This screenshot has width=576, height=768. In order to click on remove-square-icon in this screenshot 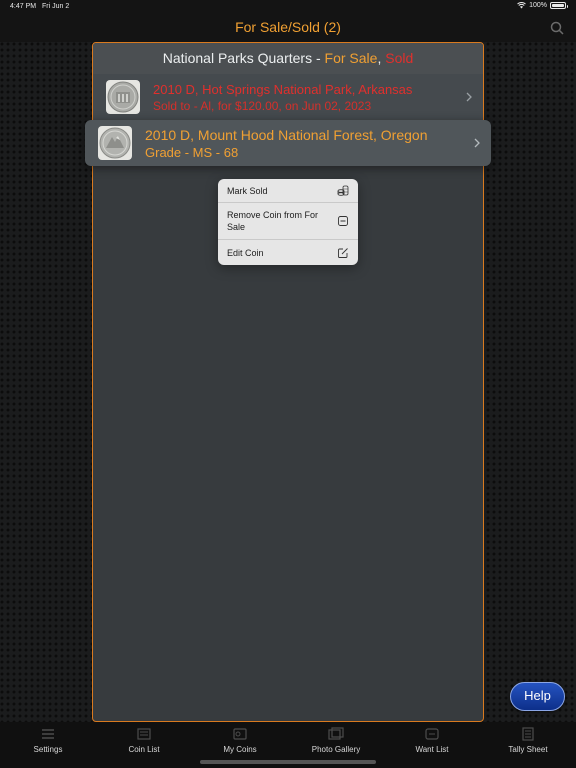, I will do `click(343, 221)`.